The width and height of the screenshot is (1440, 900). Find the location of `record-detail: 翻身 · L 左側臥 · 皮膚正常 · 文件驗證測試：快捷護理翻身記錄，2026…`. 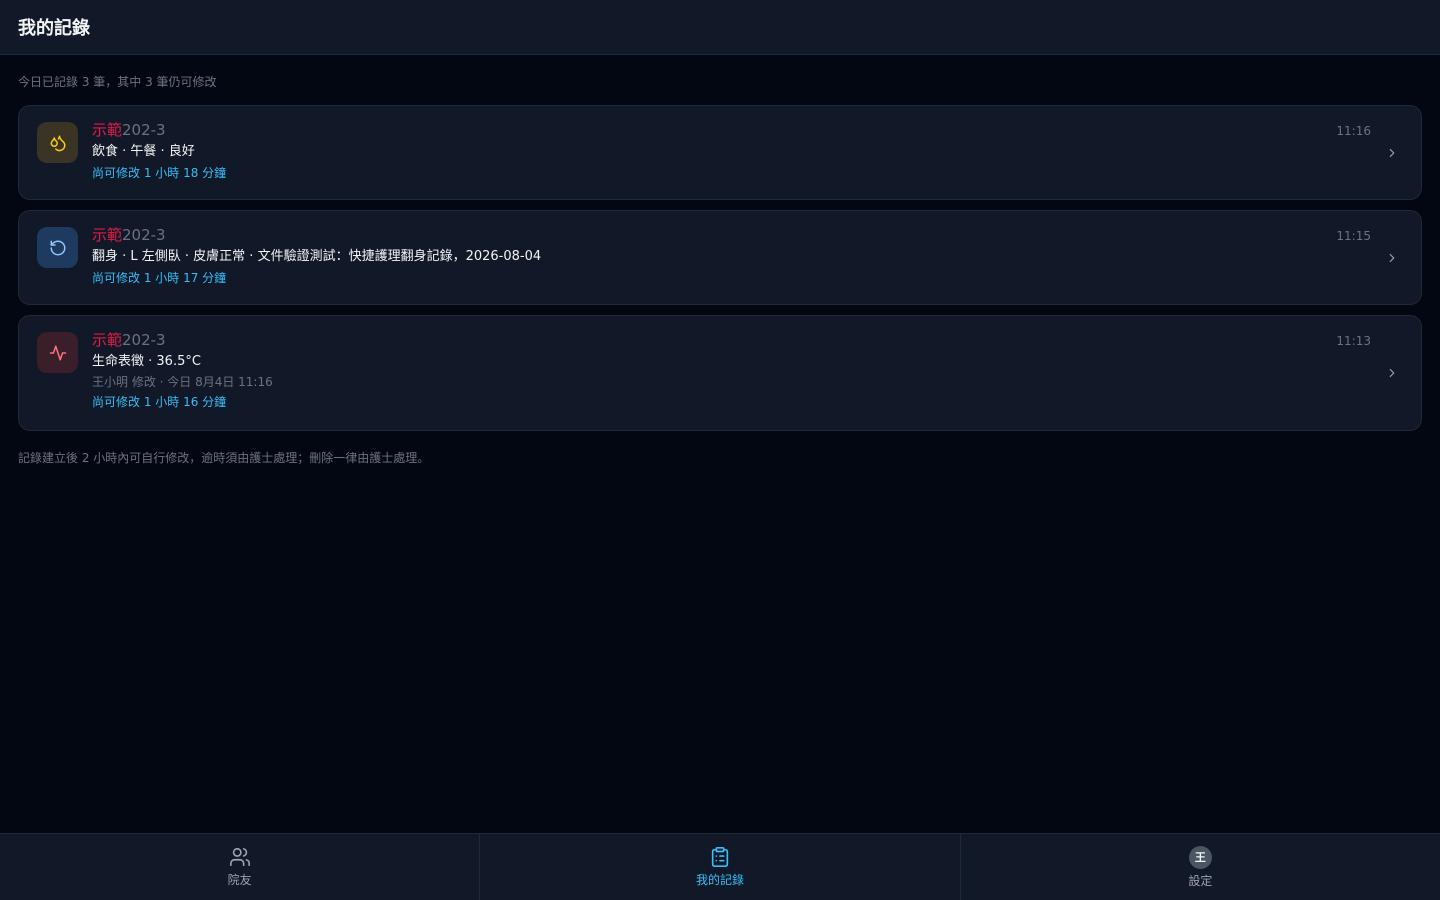

record-detail: 翻身 · L 左側臥 · 皮膚正常 · 文件驗證測試：快捷護理翻身記錄，2026… is located at coordinates (317, 256).